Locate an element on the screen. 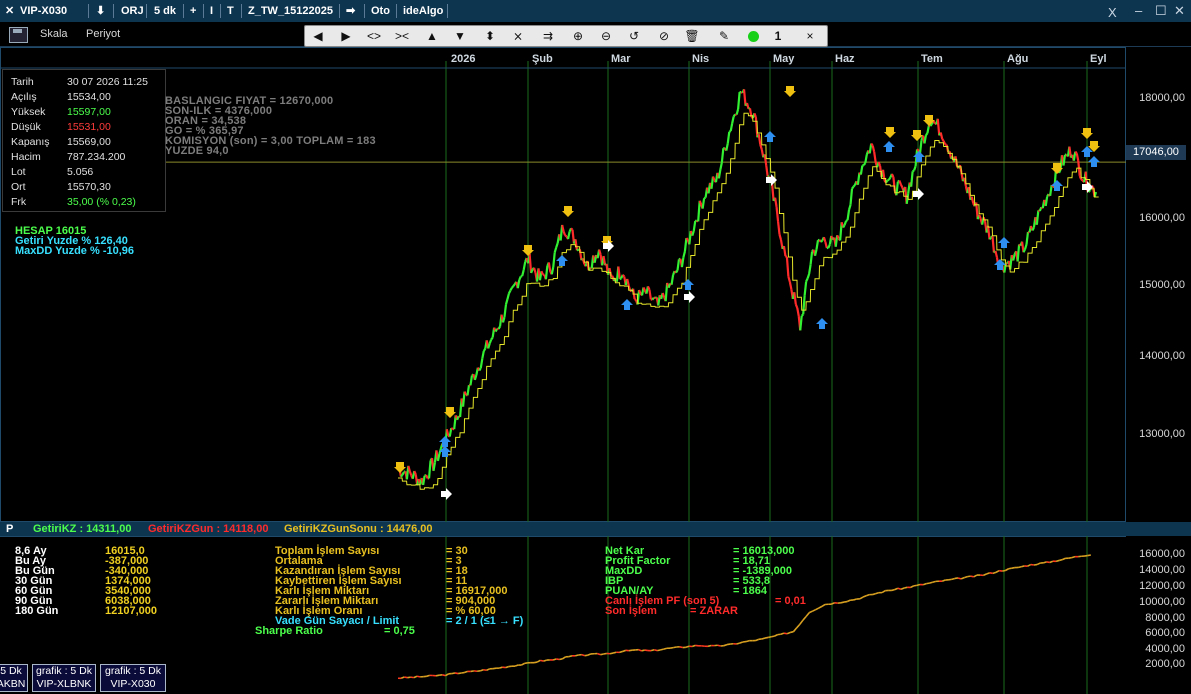  expand-v-icon: ⬍ is located at coordinates (490, 36).